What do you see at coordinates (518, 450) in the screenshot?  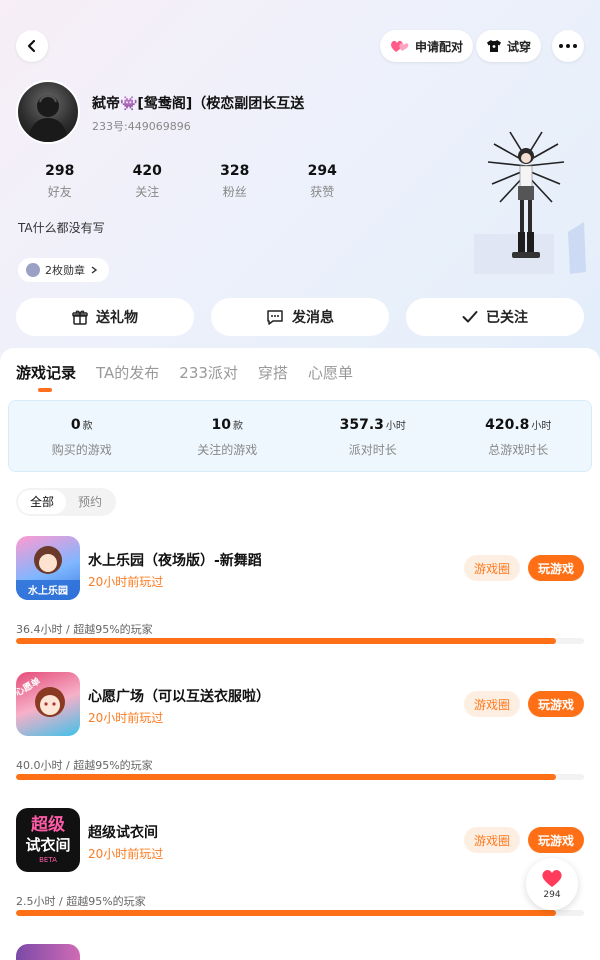 I see `summary-label: 总游戏时长` at bounding box center [518, 450].